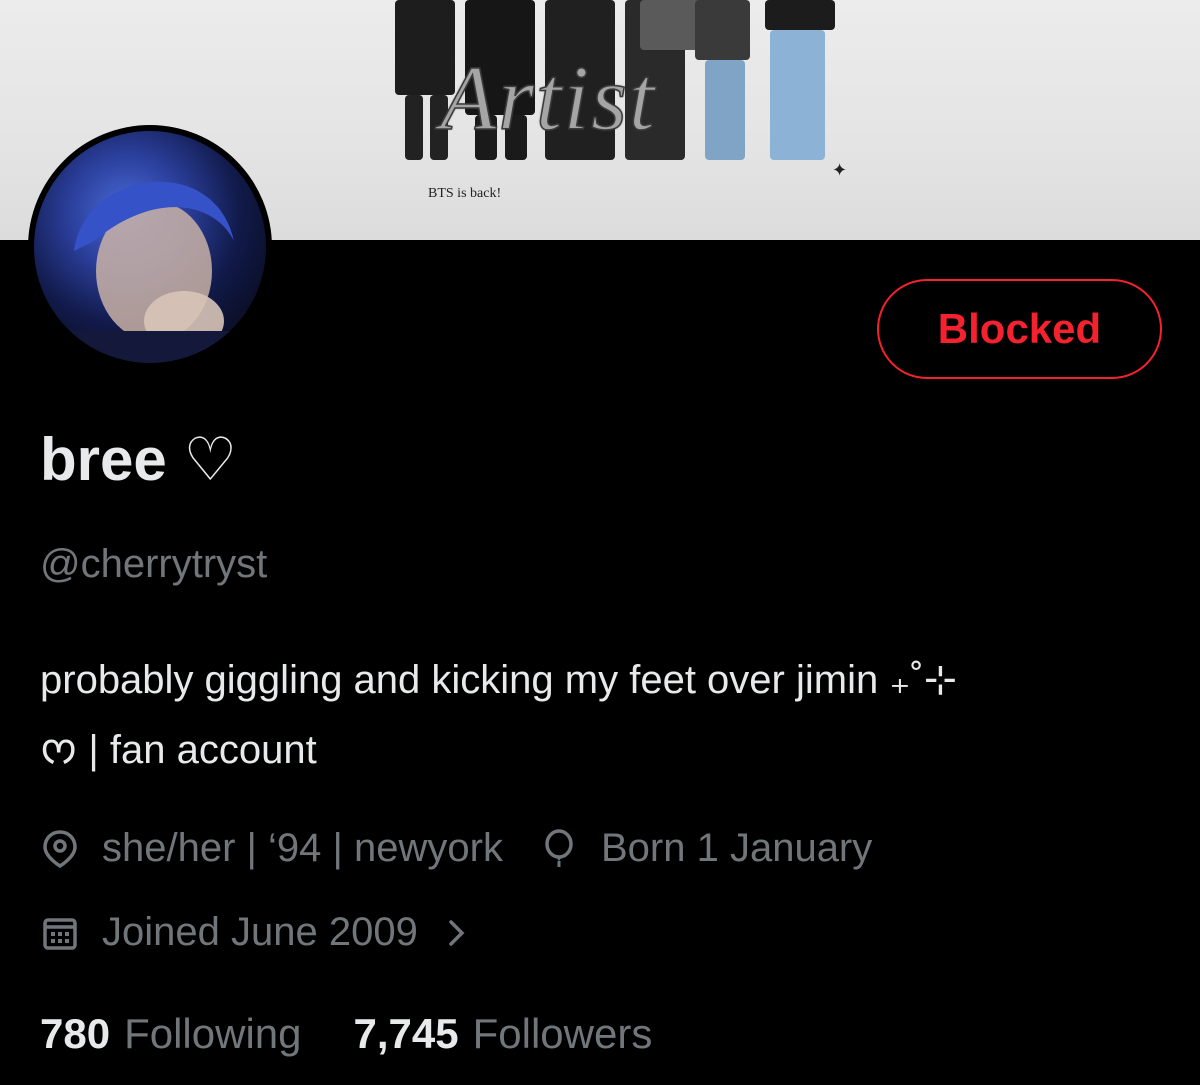 The image size is (1200, 1085). Describe the element at coordinates (736, 848) in the screenshot. I see `birthday-text: Born 1 January` at that location.